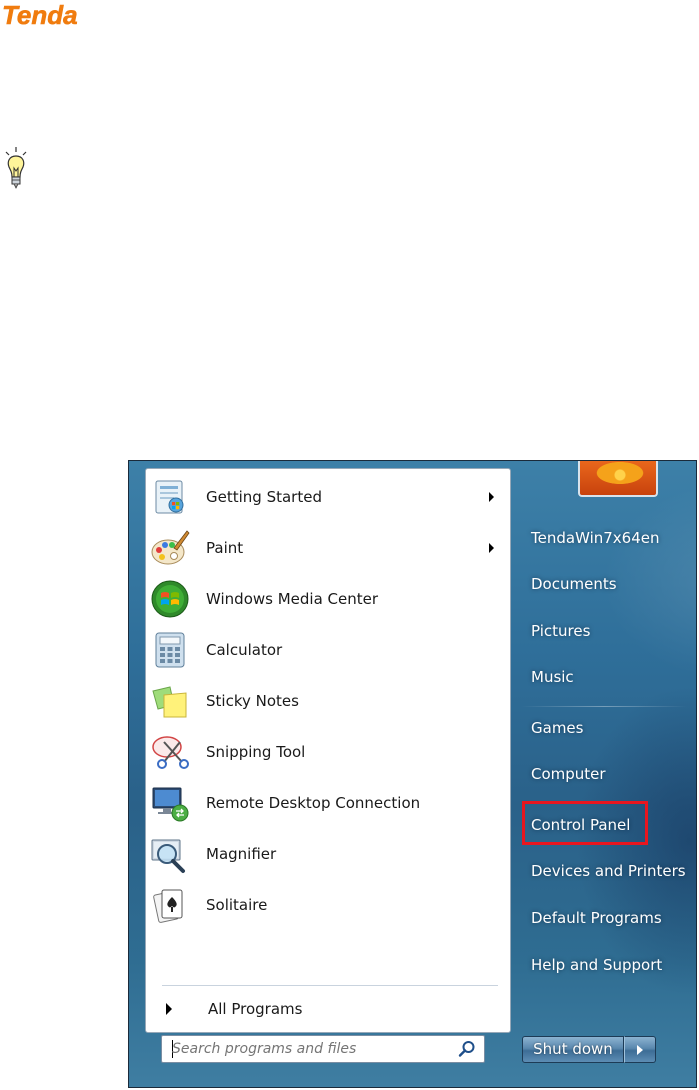 The image size is (699, 1090). I want to click on right-item-devices-and-printers: Devices and Printers, so click(608, 871).